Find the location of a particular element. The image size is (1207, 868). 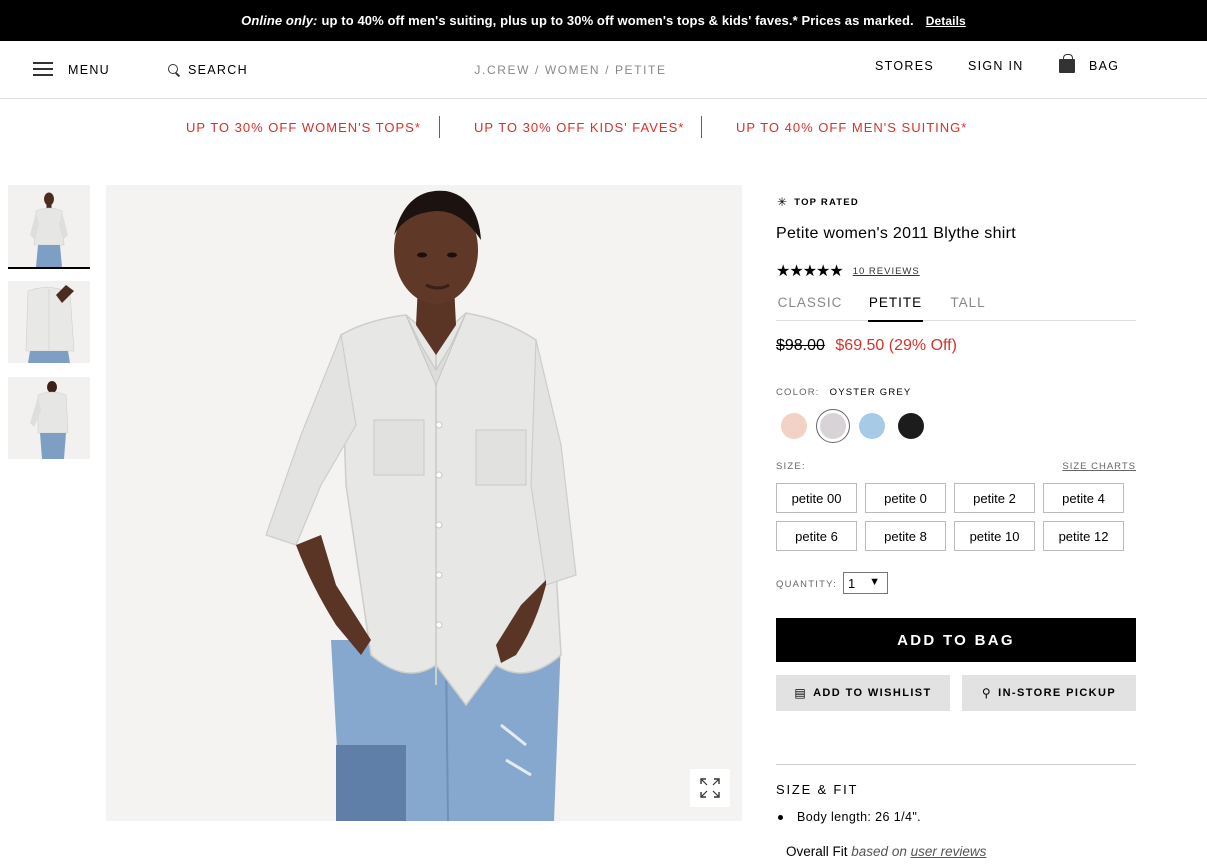

size-option: petite 6 is located at coordinates (816, 536).